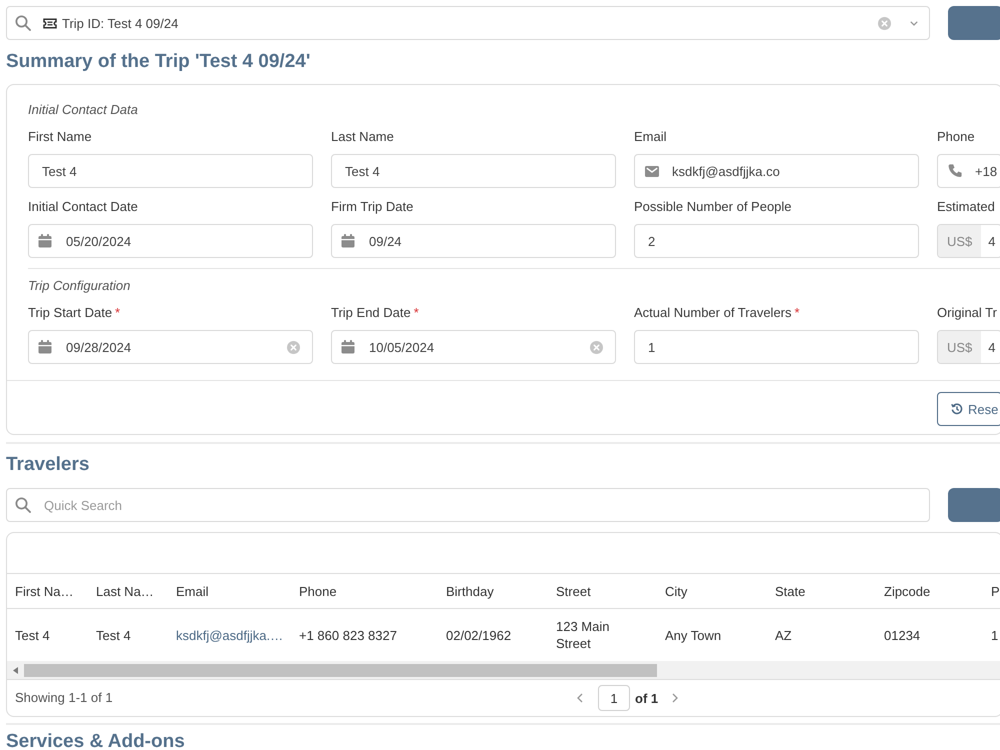 The width and height of the screenshot is (1000, 750). Describe the element at coordinates (712, 591) in the screenshot. I see `column-header: City` at that location.